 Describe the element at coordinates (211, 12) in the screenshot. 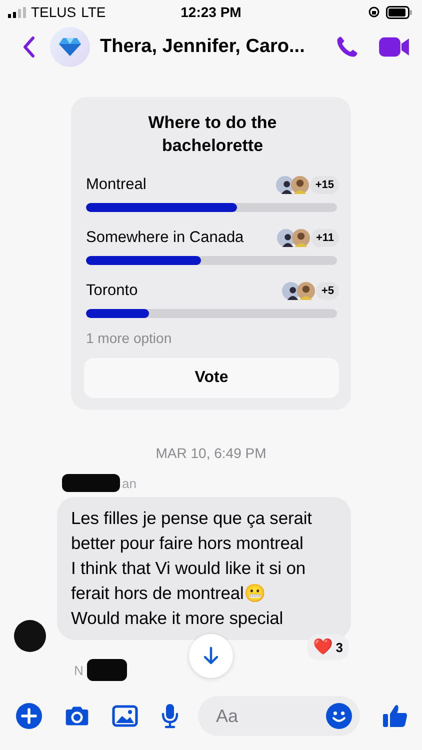

I see `clock-time: 12:23 PM` at that location.